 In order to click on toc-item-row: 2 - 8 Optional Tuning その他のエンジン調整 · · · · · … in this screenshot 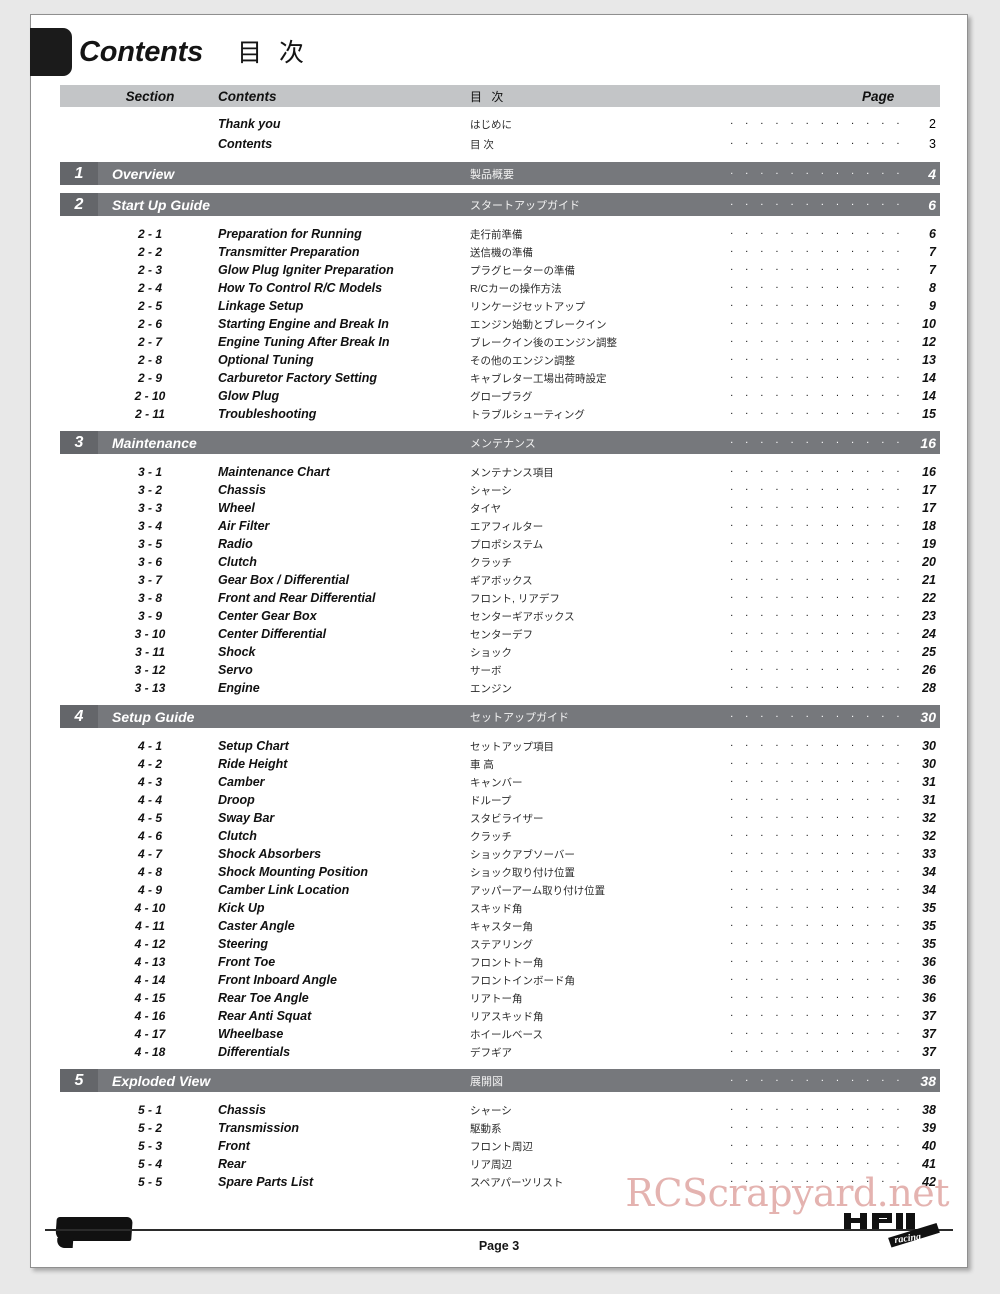, I will do `click(500, 360)`.